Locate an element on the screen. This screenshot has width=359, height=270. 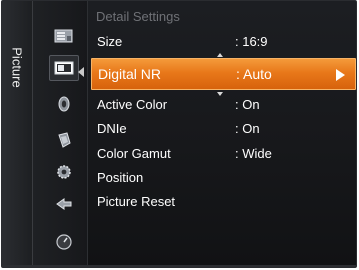
menu-item-active-color: Active Color : On is located at coordinates (222, 104).